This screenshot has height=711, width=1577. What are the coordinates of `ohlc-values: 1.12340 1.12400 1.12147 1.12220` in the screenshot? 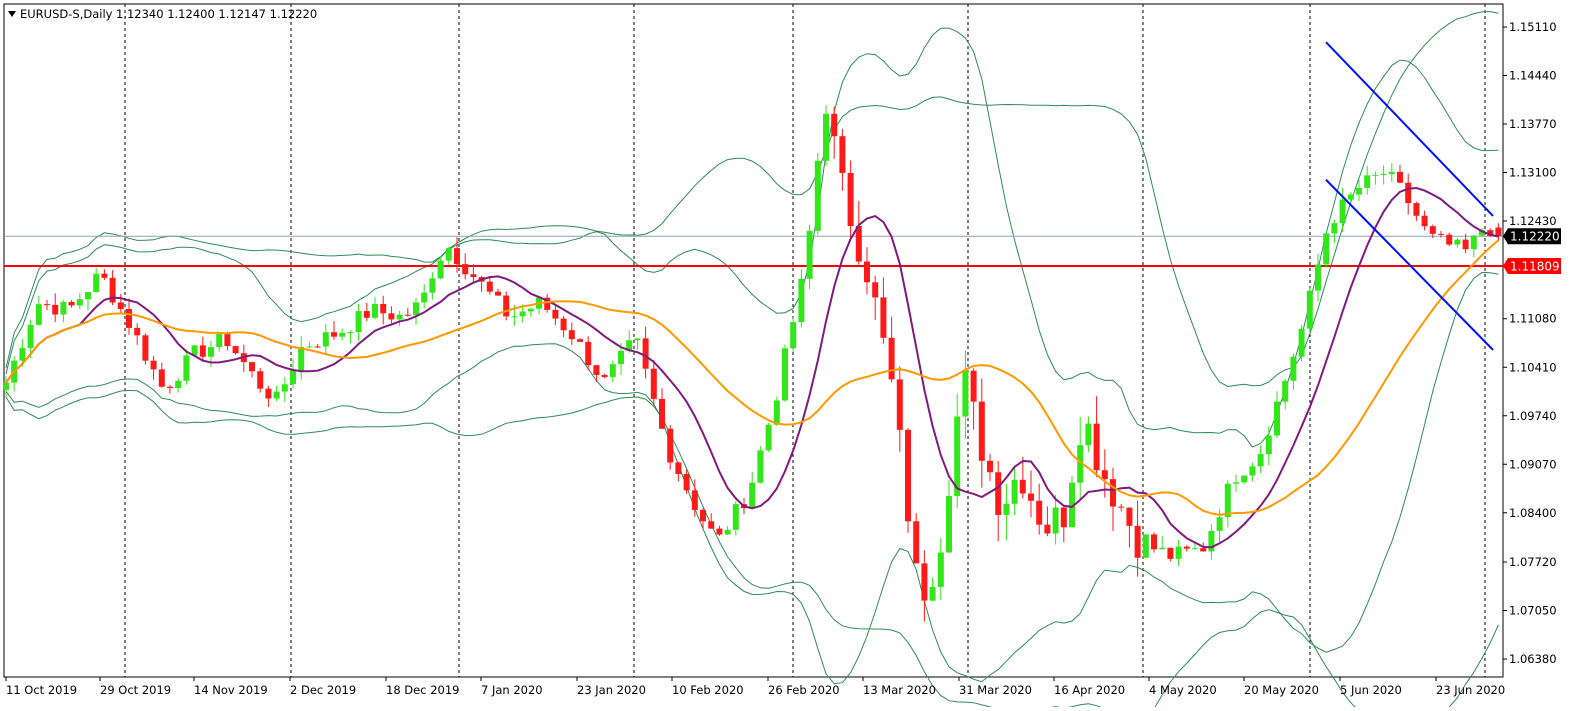 It's located at (216, 14).